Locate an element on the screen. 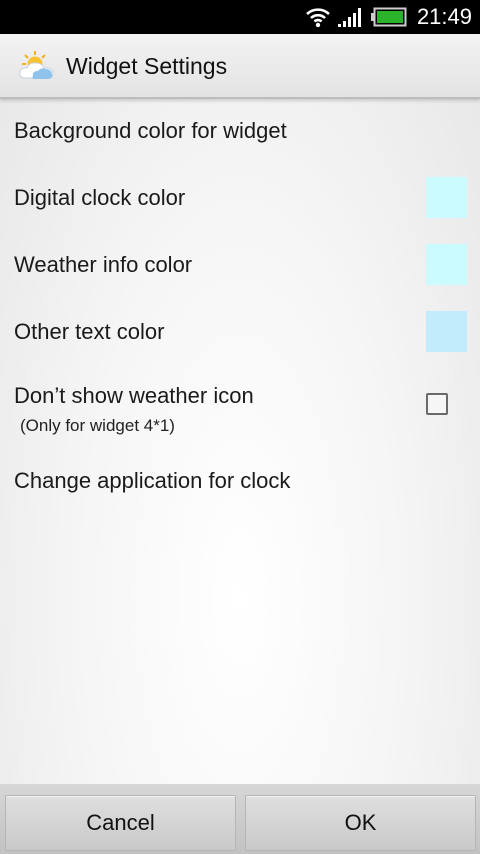  button-bar: Cancel OK is located at coordinates (240, 819).